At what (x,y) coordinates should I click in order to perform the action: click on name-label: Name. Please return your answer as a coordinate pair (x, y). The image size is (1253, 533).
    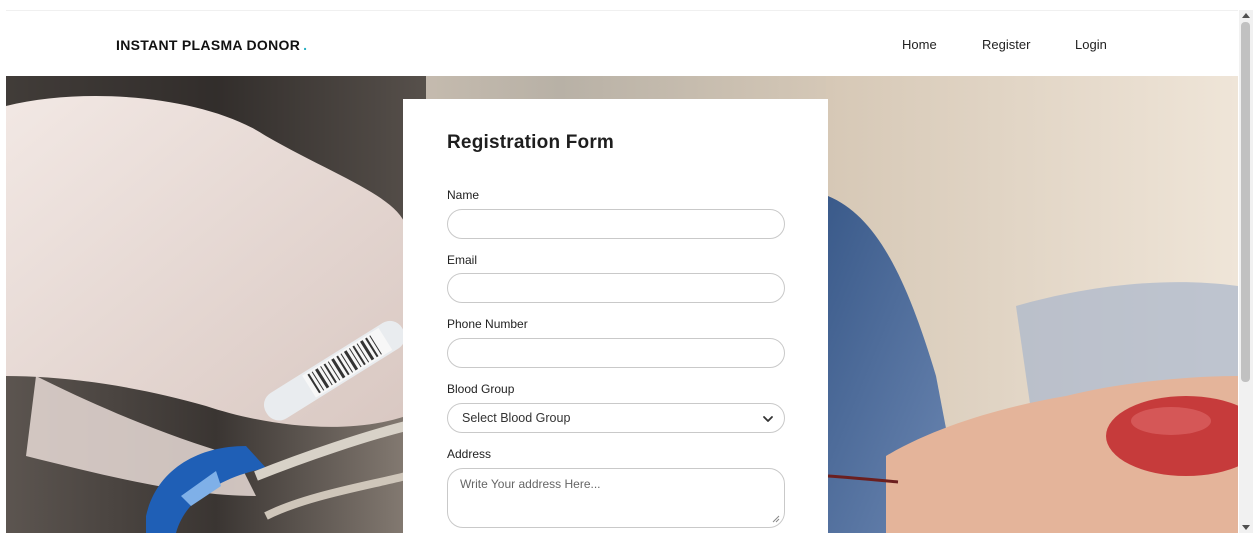
    Looking at the image, I should click on (463, 195).